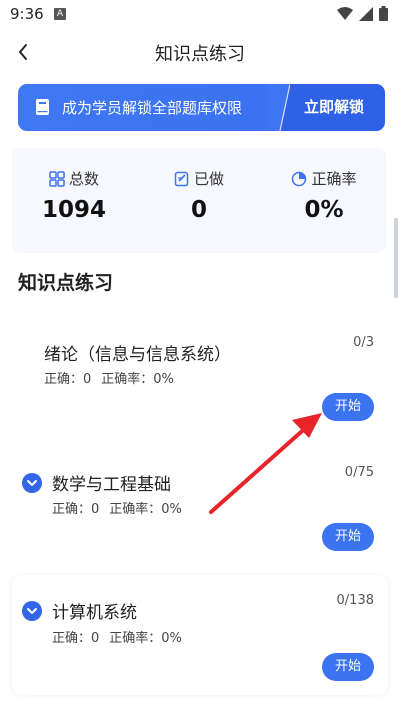 This screenshot has height=710, width=400. What do you see at coordinates (73, 210) in the screenshot?
I see `stat-value: 1094` at bounding box center [73, 210].